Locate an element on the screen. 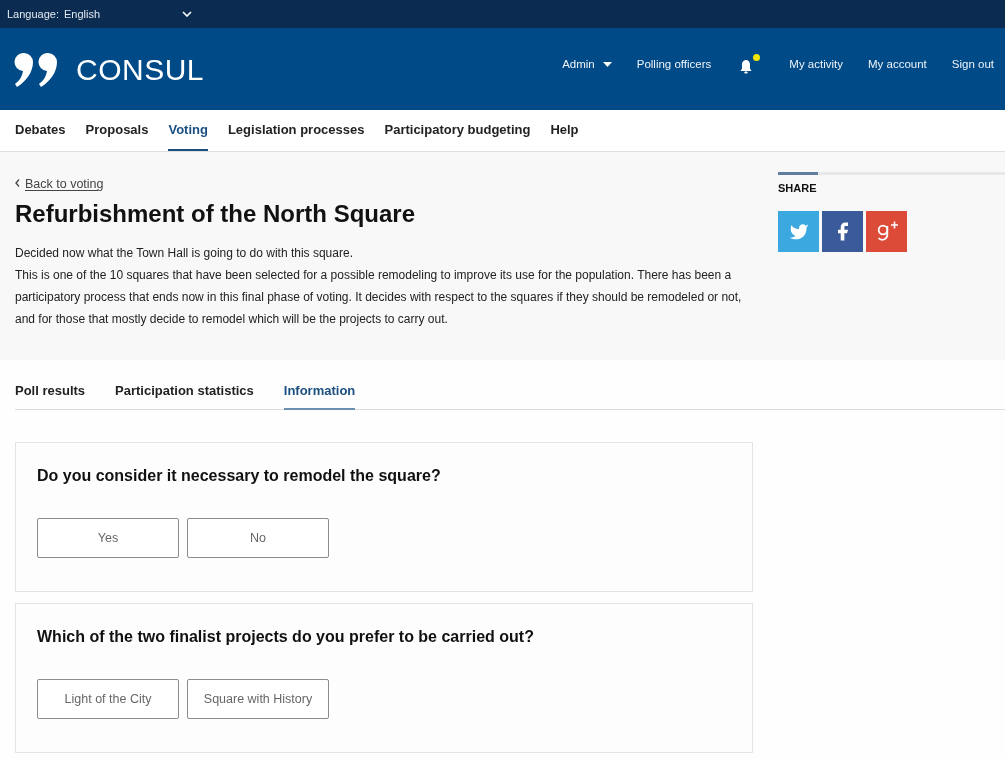  answer-button: No is located at coordinates (258, 538).